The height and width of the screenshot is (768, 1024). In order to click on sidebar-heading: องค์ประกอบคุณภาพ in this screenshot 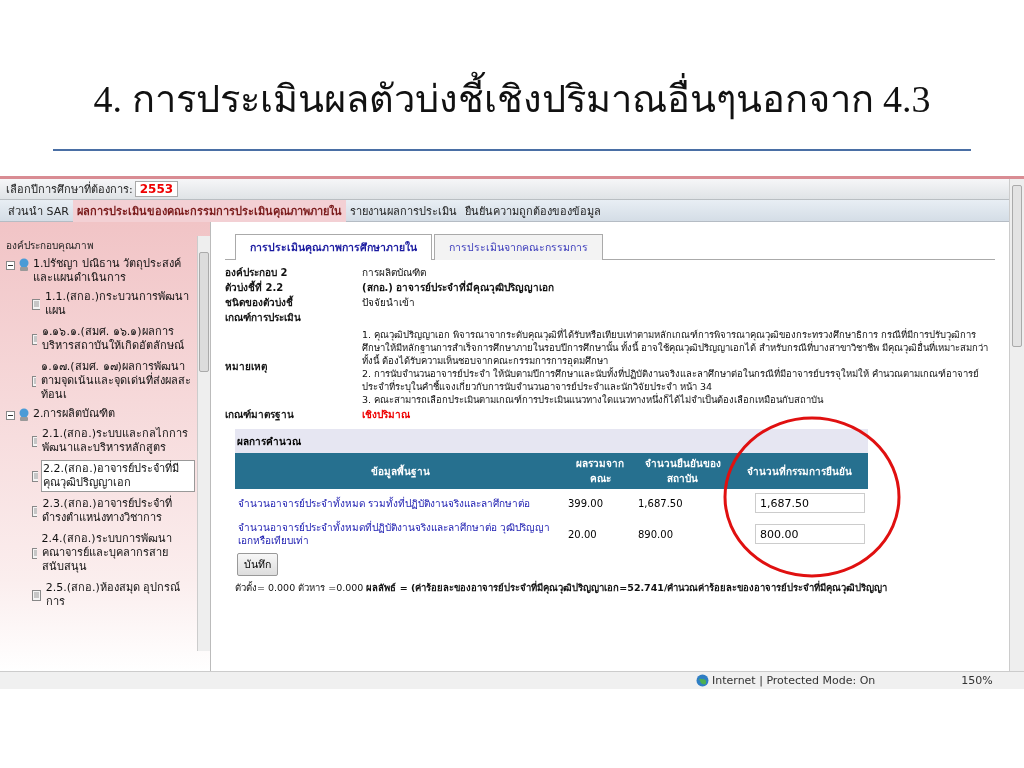, I will do `click(50, 246)`.